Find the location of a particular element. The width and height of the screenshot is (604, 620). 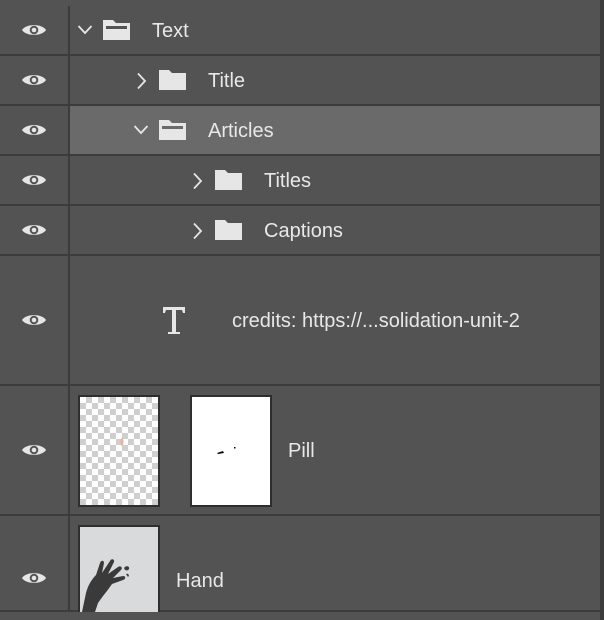

layer-content: Title is located at coordinates (335, 80).